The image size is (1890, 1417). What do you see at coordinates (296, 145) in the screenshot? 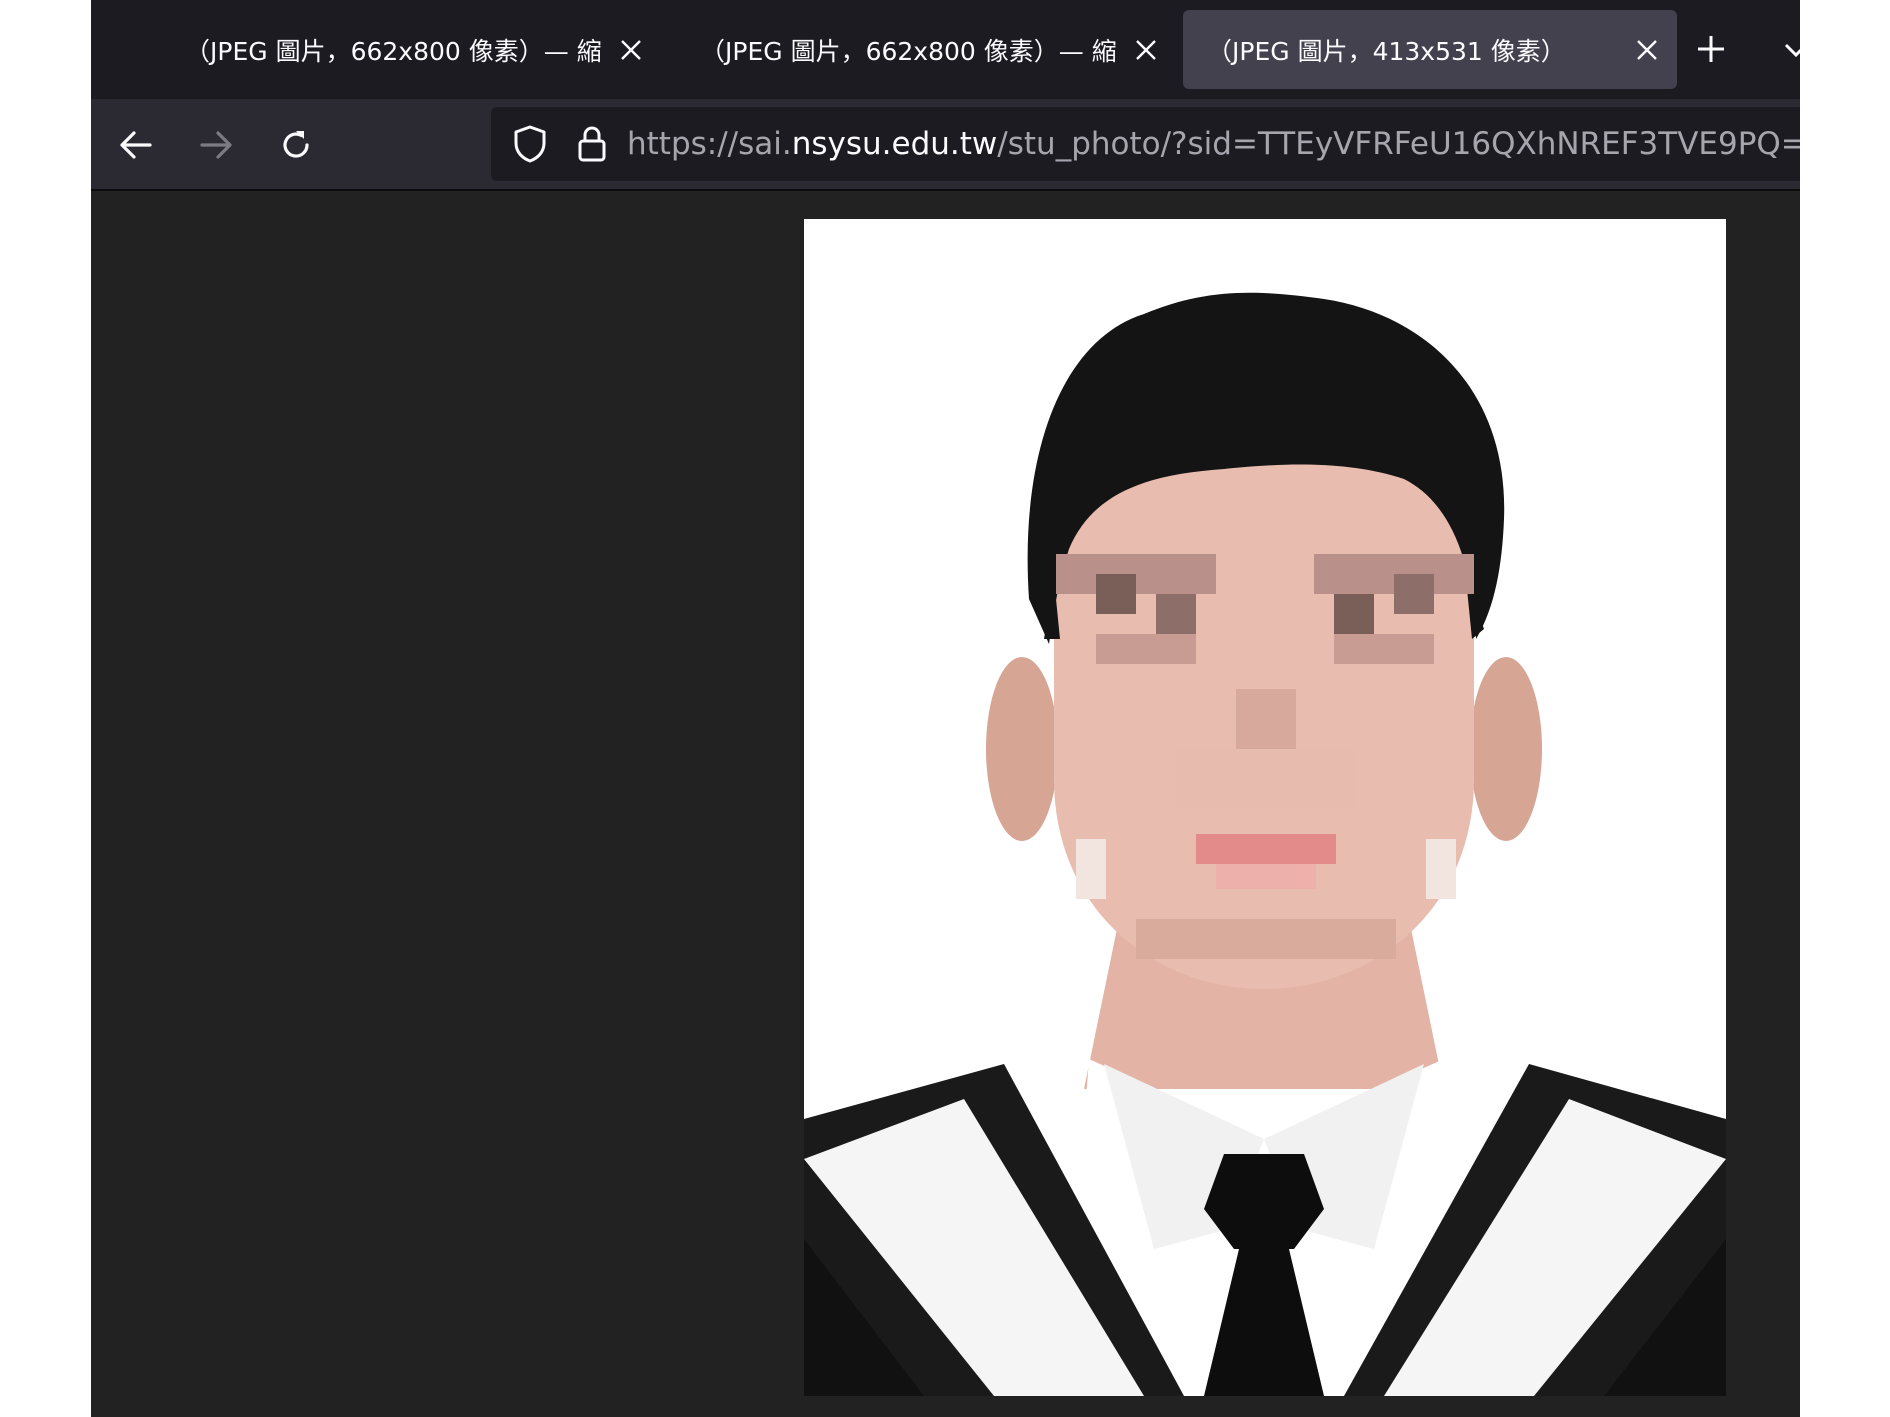
I see `reload-icon` at bounding box center [296, 145].